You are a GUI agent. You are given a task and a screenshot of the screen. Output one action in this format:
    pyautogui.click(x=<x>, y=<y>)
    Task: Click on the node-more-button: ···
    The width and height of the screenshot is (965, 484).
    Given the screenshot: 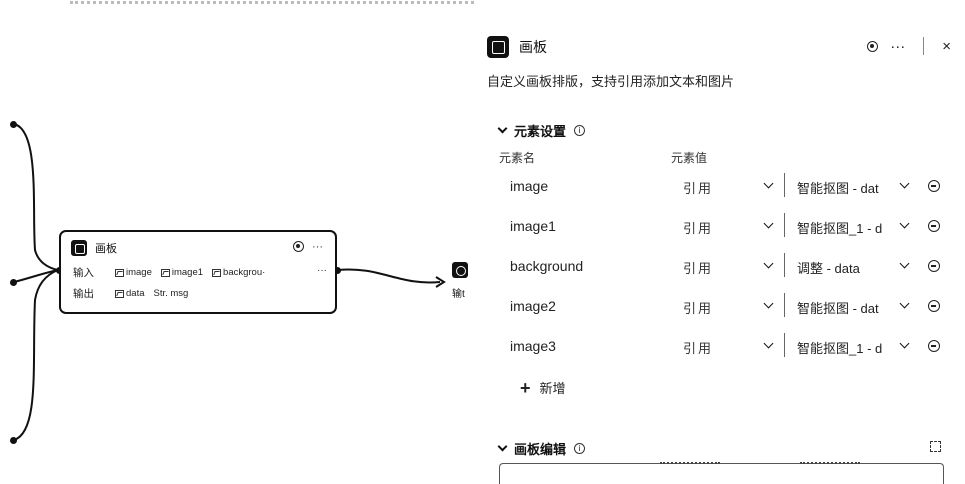 What is the action you would take?
    pyautogui.click(x=317, y=247)
    